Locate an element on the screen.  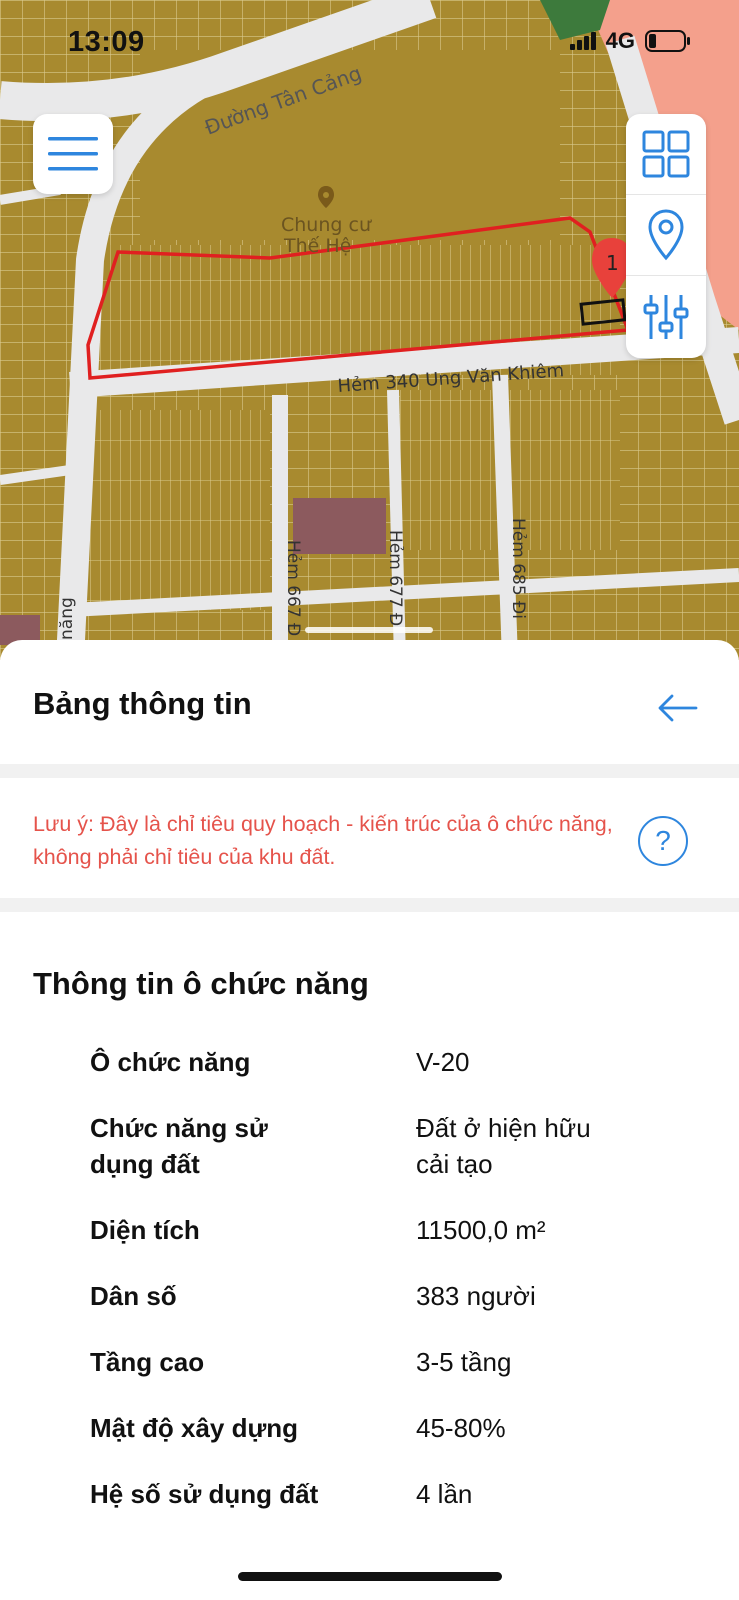
info-label: Chức năng sử dụng đất is located at coordinates (179, 1146).